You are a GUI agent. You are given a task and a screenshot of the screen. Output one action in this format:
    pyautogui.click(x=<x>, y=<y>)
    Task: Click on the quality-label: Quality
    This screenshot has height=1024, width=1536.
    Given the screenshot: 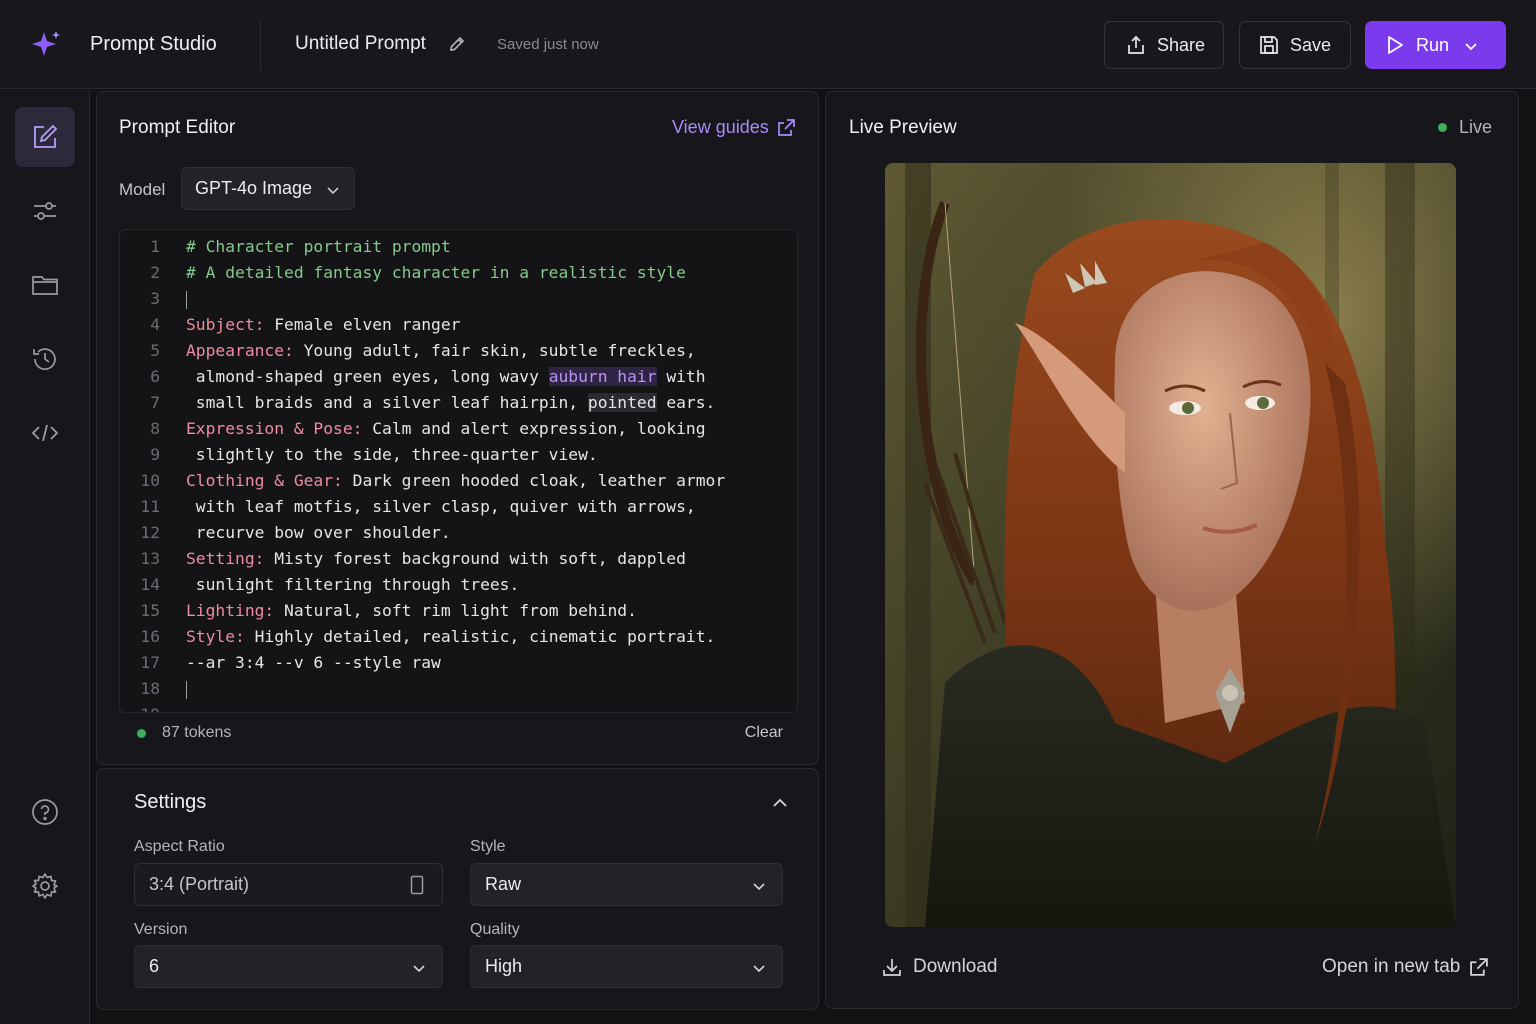 What is the action you would take?
    pyautogui.click(x=495, y=929)
    